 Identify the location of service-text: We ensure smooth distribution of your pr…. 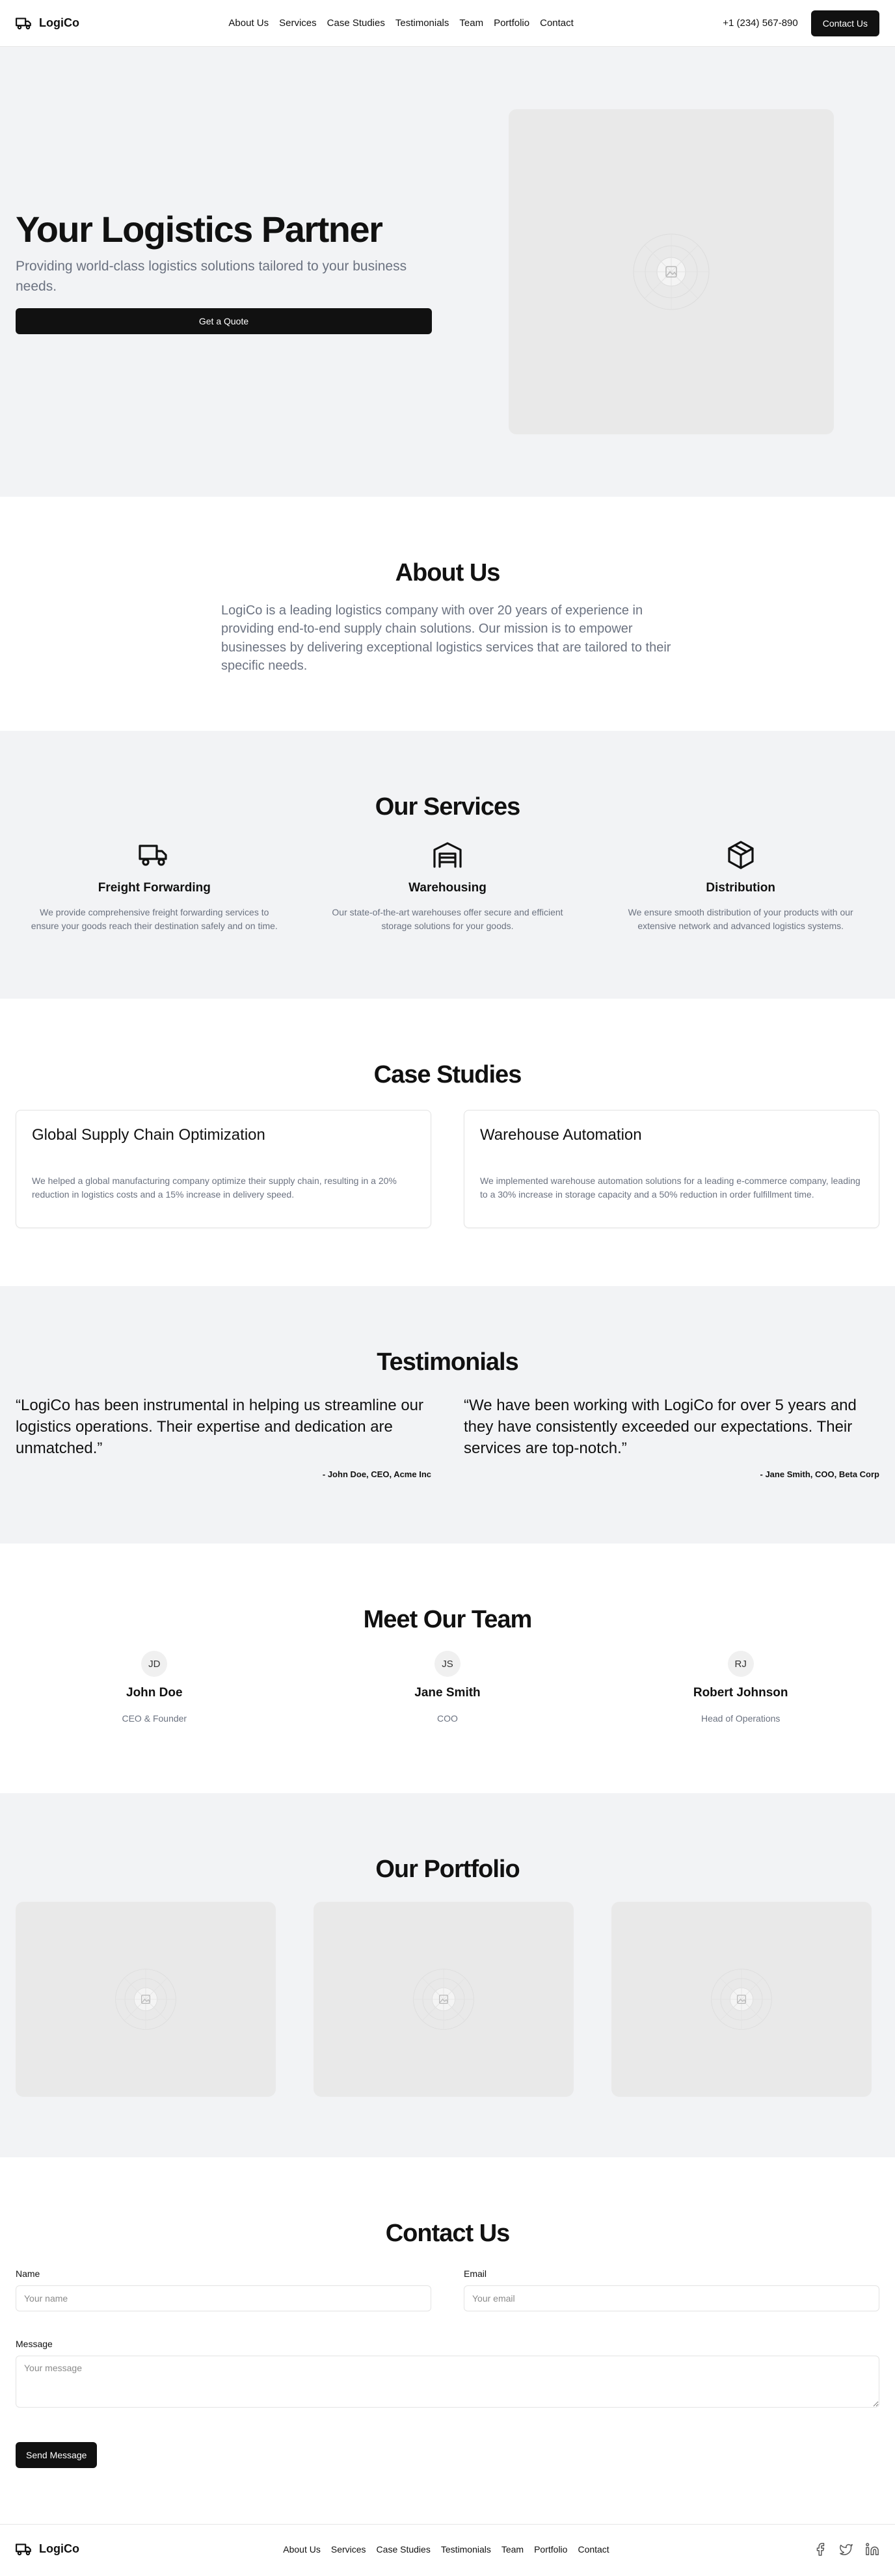
(740, 919).